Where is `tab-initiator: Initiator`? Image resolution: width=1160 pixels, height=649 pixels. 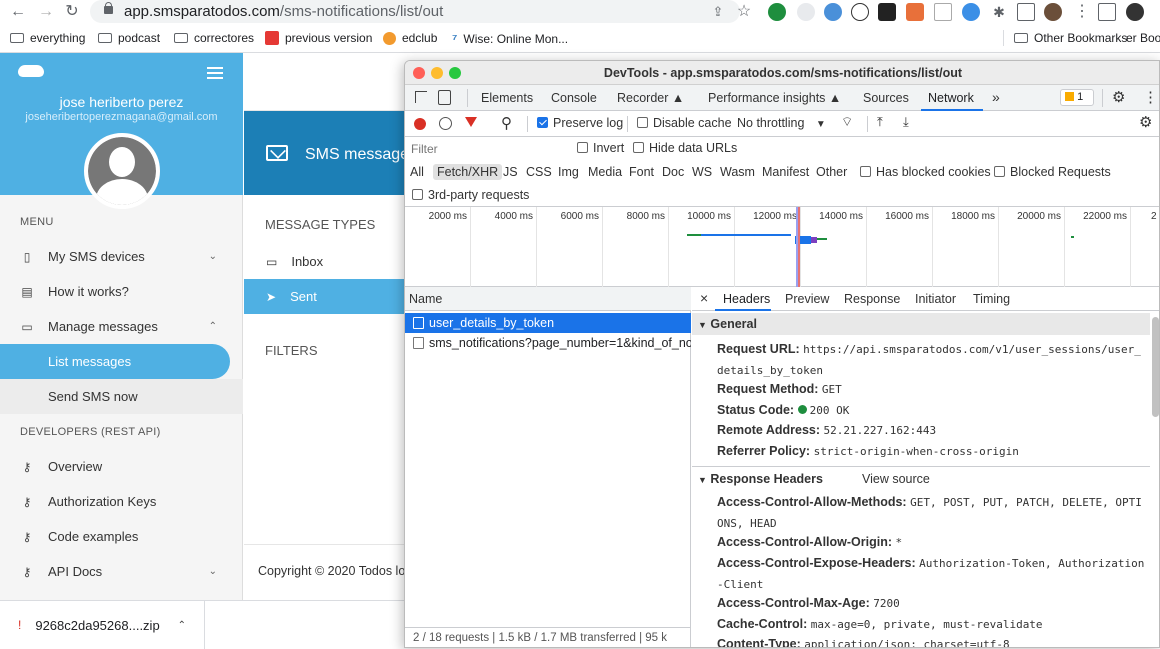
tab-initiator: Initiator is located at coordinates (935, 299).